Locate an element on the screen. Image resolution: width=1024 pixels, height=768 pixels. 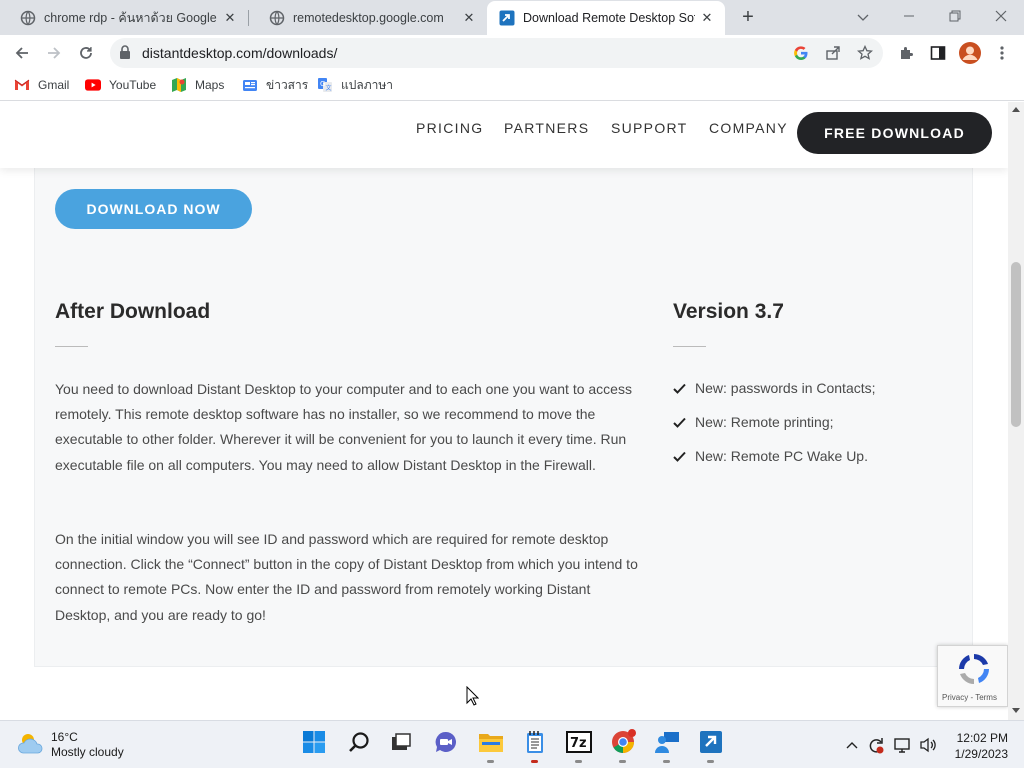
bookmark-star-icon is located at coordinates (865, 53).